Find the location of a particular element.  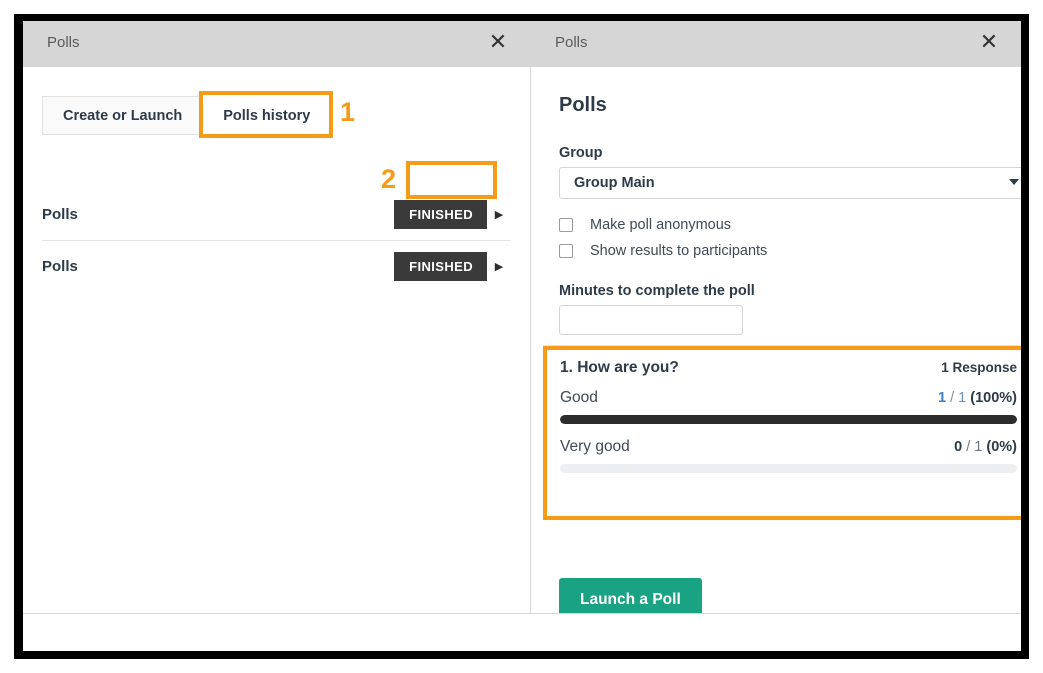

answer-option: Very good 0 / 1 (0%) is located at coordinates (788, 455).